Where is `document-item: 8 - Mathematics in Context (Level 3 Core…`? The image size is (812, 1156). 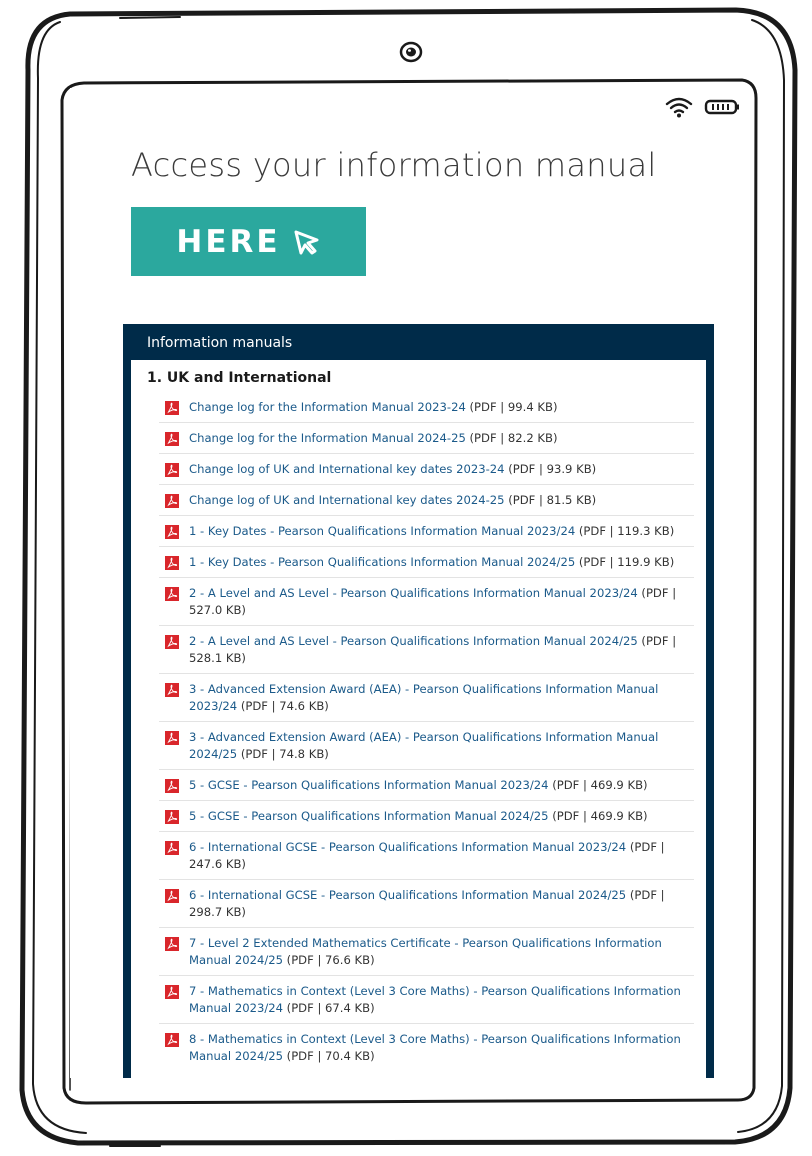 document-item: 8 - Mathematics in Context (Level 3 Core… is located at coordinates (426, 1047).